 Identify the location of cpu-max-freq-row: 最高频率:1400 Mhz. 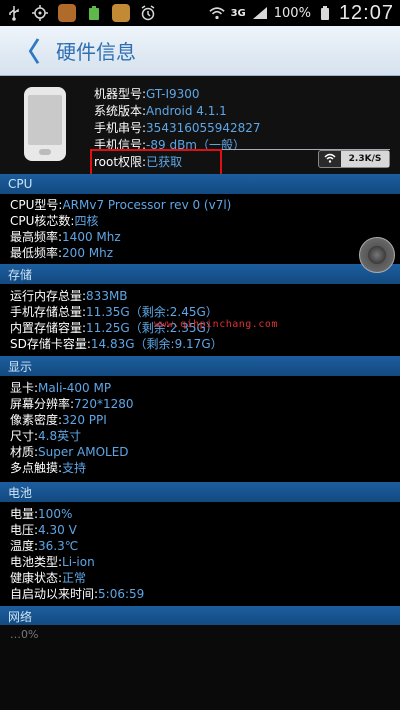
(65, 237).